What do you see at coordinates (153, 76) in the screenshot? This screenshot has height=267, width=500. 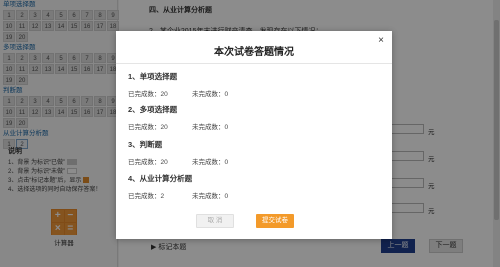 I see `section-heading: 1、单项选择题` at bounding box center [153, 76].